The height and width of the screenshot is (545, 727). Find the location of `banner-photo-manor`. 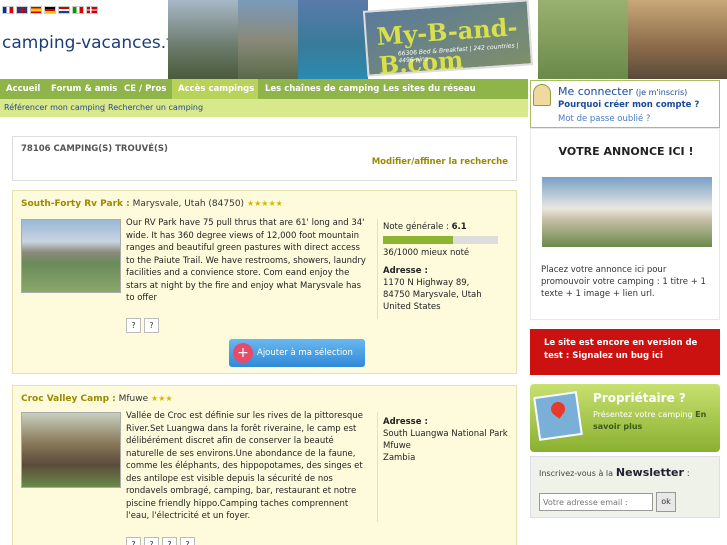

banner-photo-manor is located at coordinates (268, 39).